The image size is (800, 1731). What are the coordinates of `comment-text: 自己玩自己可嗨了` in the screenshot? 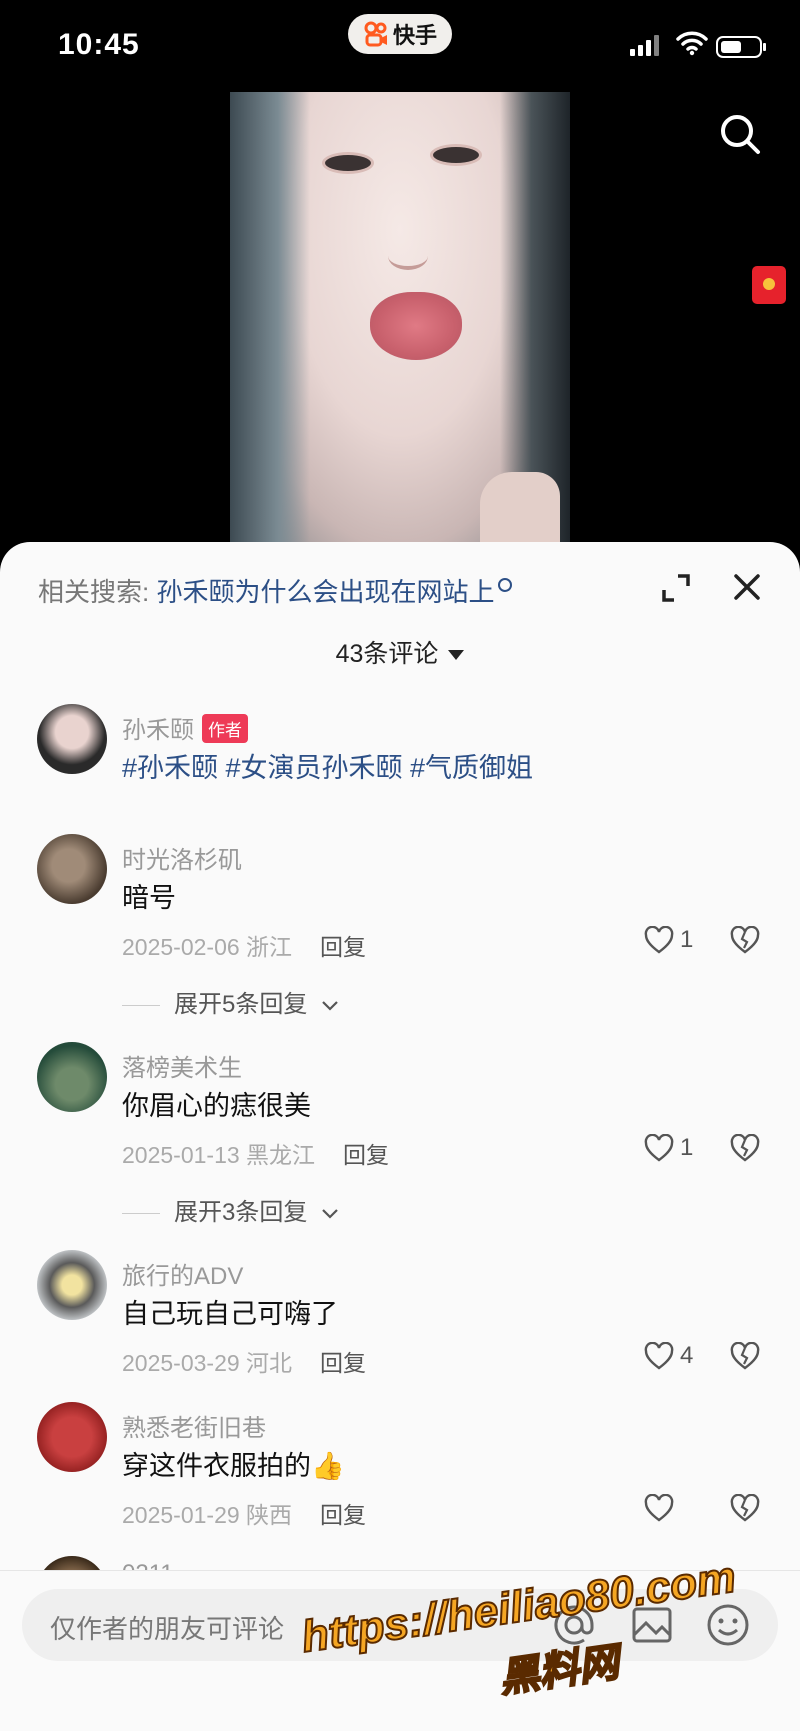 It's located at (230, 1311).